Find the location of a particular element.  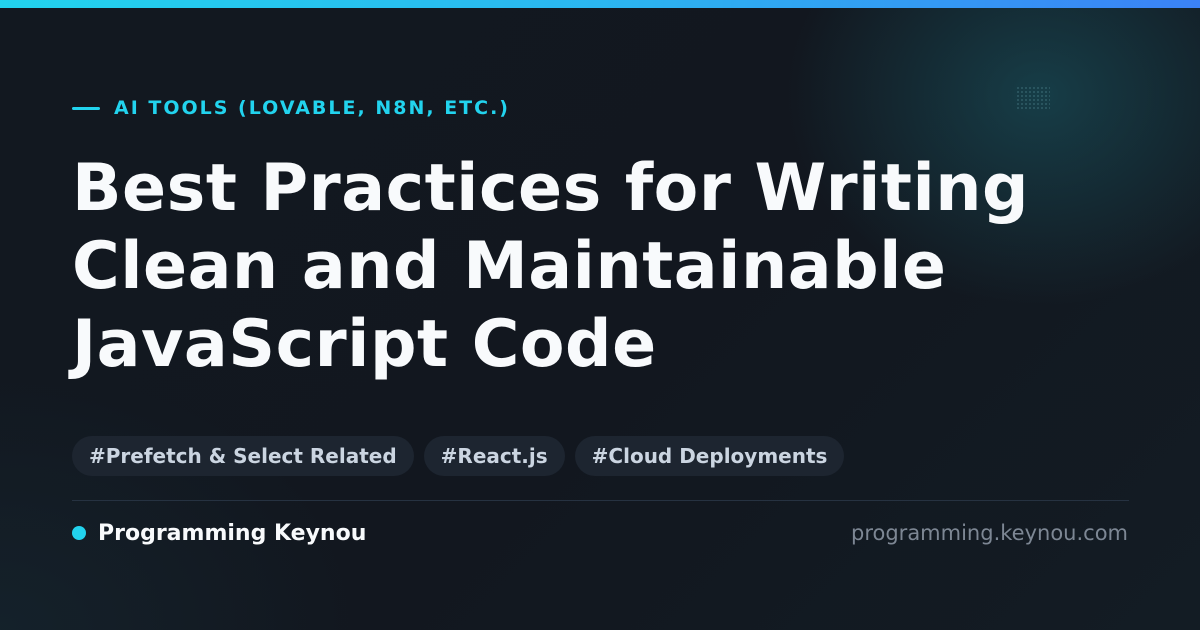

footer-brand: Programming Keynou is located at coordinates (219, 533).